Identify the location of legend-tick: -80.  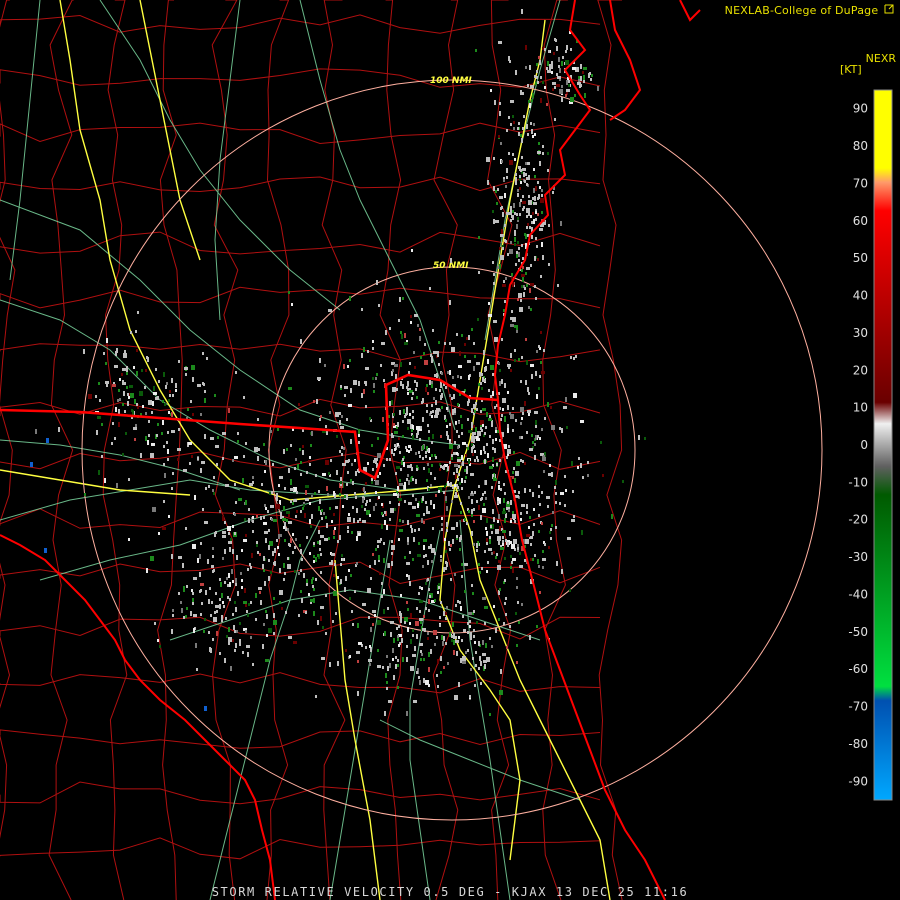
(858, 744).